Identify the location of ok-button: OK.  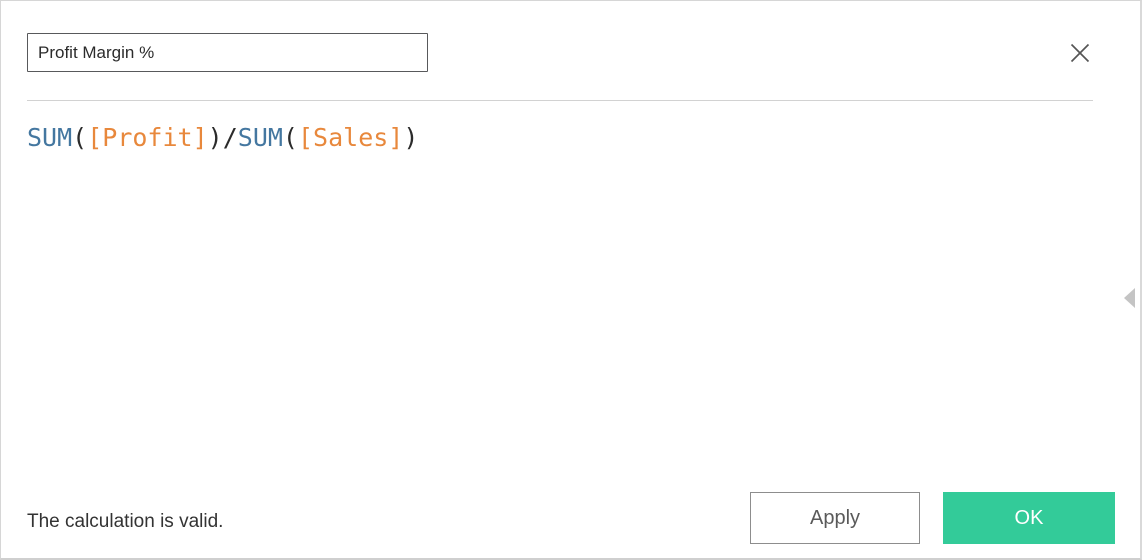
(1029, 518).